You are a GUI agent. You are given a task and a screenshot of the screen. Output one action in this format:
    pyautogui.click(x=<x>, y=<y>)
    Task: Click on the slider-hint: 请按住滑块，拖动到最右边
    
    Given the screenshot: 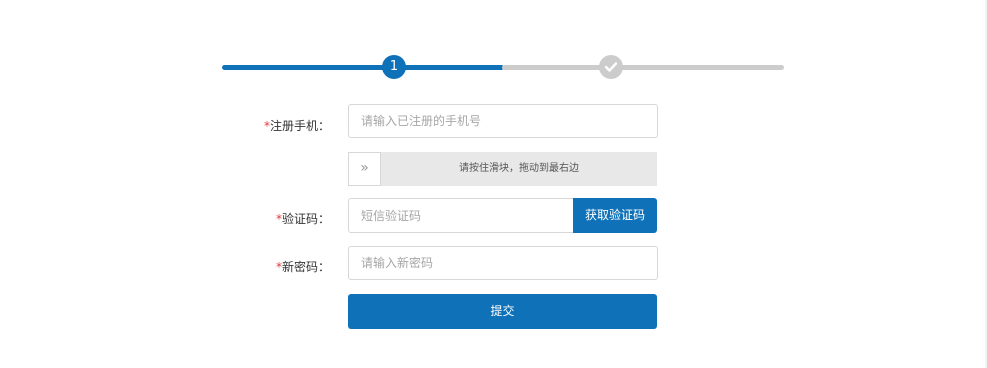 What is the action you would take?
    pyautogui.click(x=519, y=168)
    